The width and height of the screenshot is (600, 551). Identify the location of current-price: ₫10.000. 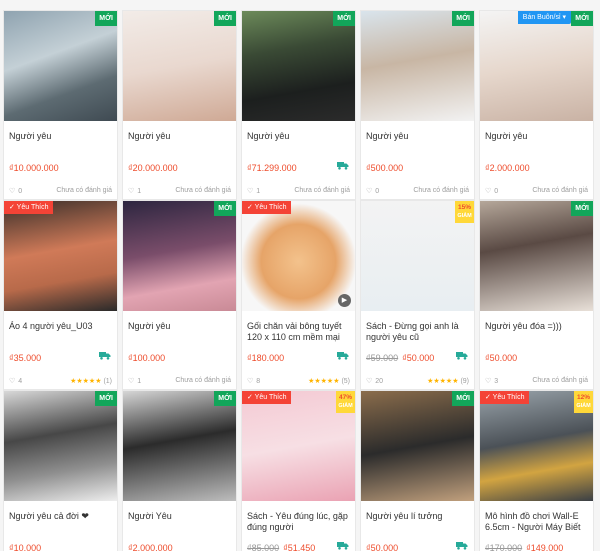
(25, 547).